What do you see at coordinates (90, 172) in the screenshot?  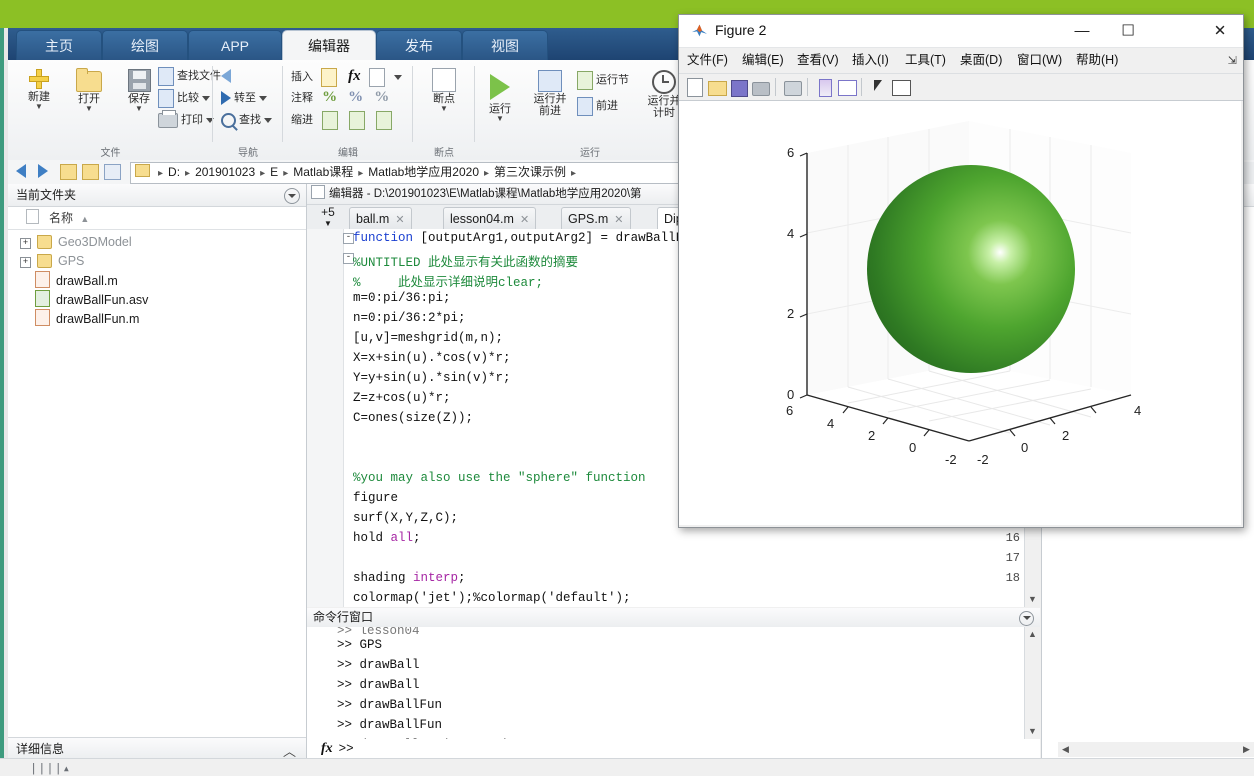 I see `nav-browse-icon` at bounding box center [90, 172].